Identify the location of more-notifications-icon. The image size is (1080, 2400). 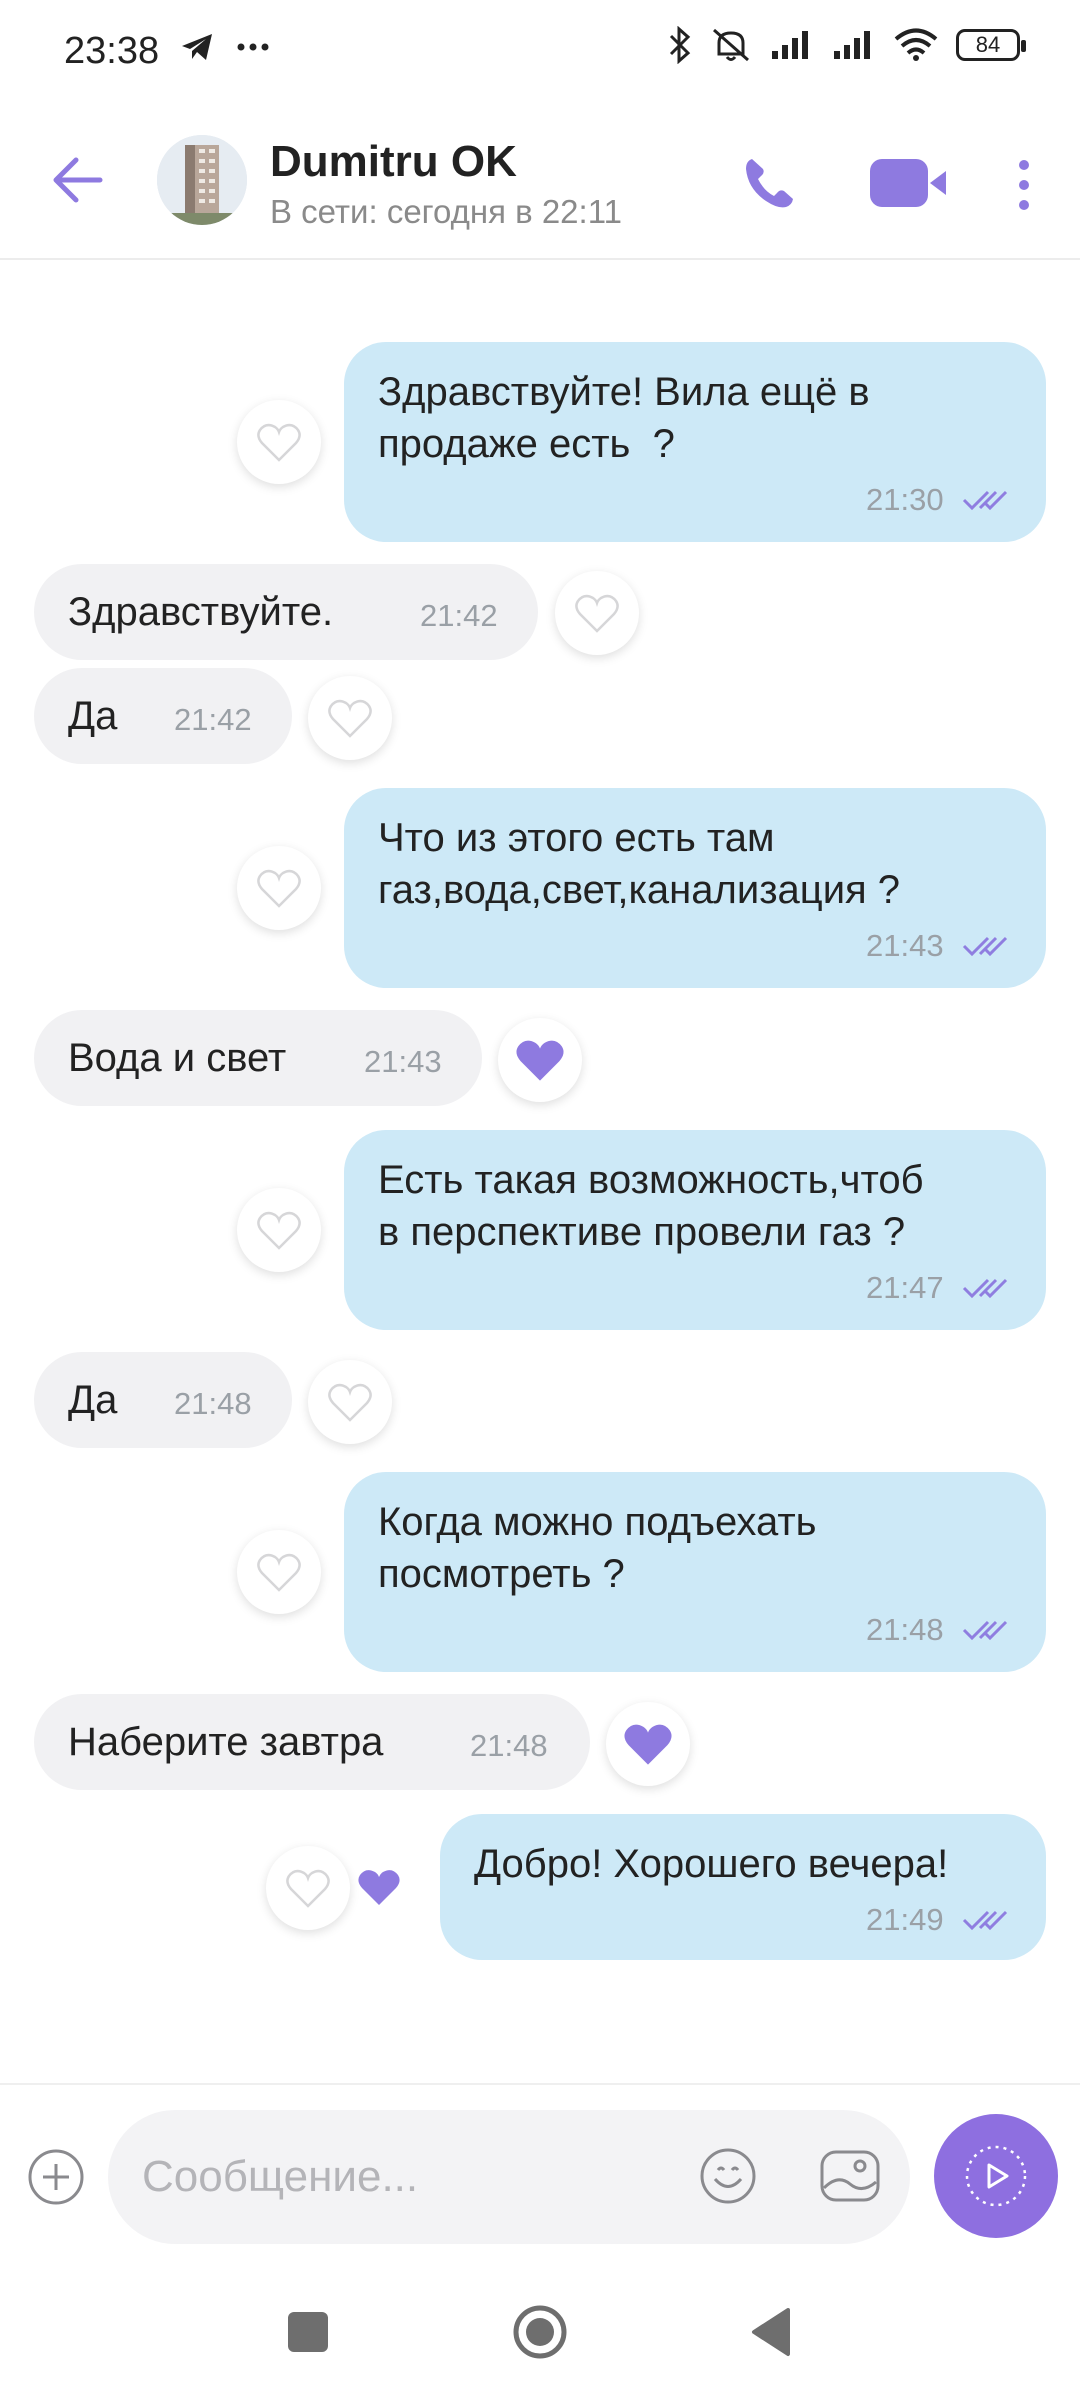
(253, 47).